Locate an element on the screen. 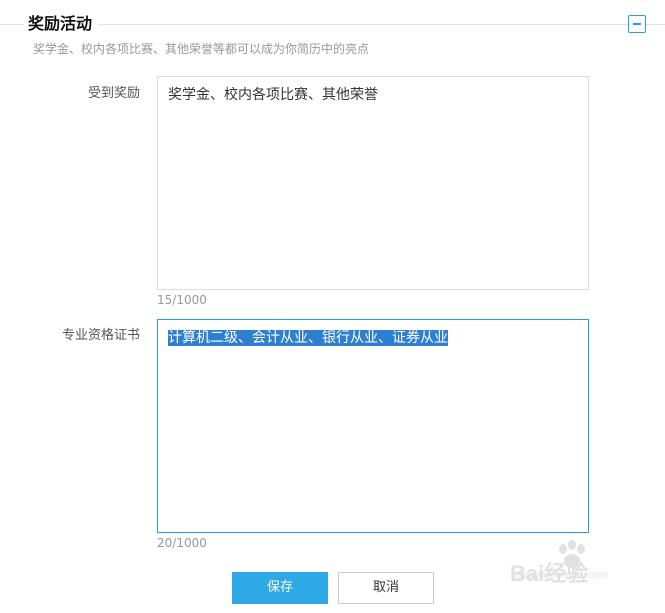 The image size is (665, 613). minus-square-icon is located at coordinates (637, 24).